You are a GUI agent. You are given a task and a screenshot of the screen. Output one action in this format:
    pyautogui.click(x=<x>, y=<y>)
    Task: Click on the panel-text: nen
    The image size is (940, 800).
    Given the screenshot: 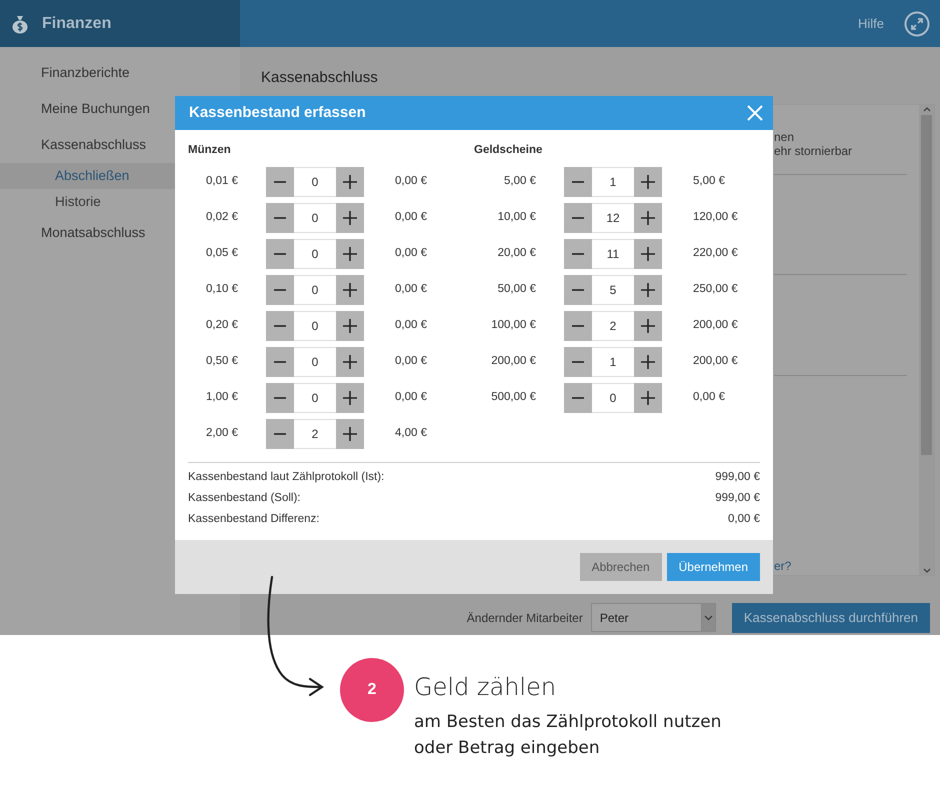 What is the action you would take?
    pyautogui.click(x=785, y=137)
    